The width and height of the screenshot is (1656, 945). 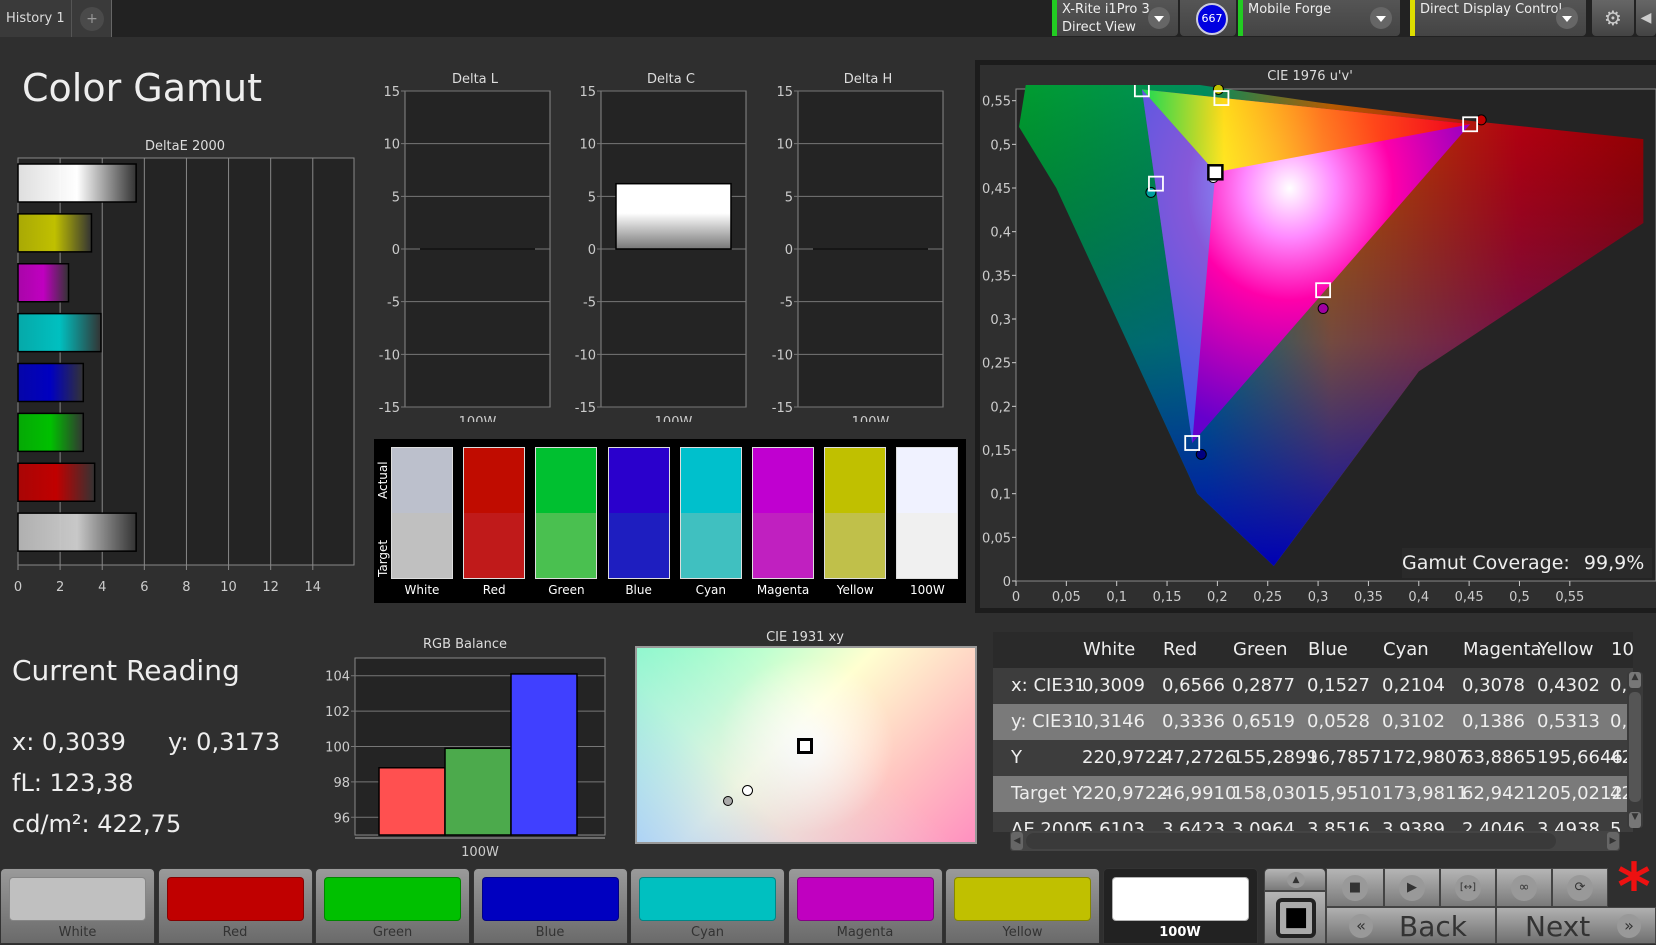 I want to click on cie-x-tick-label: 0,05, so click(x=1066, y=597).